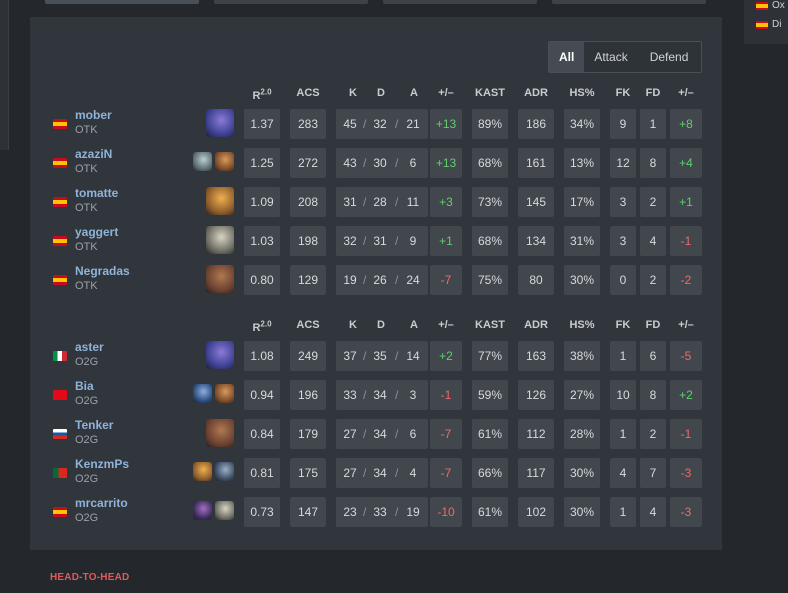 The image size is (788, 593). Describe the element at coordinates (413, 512) in the screenshot. I see `stat-assists: 19` at that location.